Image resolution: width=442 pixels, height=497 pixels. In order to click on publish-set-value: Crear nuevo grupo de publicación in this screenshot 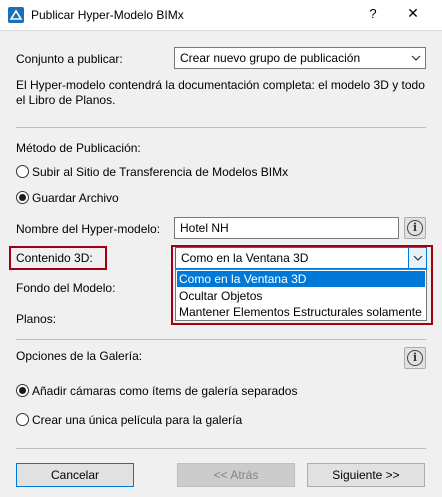, I will do `click(270, 58)`.